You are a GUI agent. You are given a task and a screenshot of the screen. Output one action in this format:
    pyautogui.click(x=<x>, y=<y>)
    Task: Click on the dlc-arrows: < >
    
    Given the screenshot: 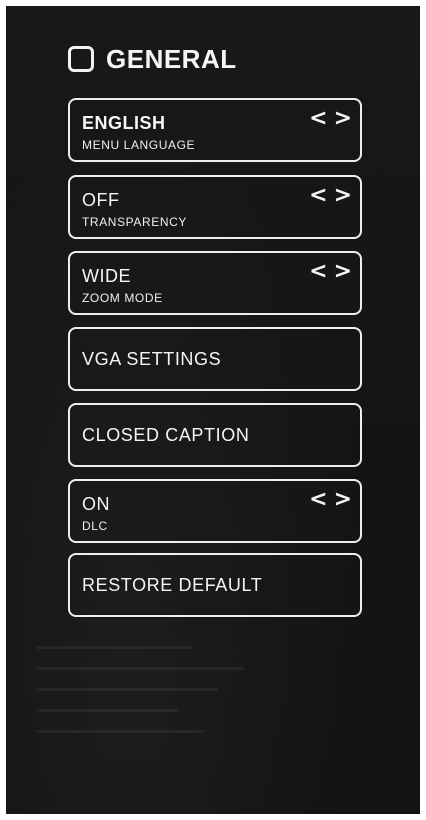 What is the action you would take?
    pyautogui.click(x=330, y=500)
    